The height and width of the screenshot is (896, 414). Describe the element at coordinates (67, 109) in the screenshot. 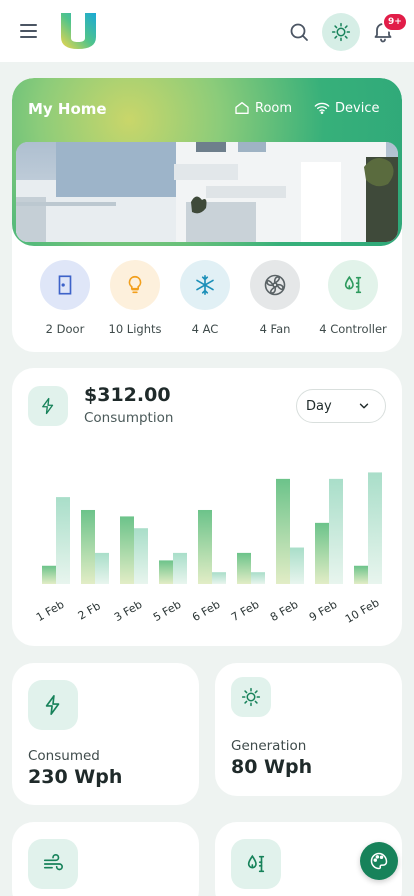

I see `home-title: My Home` at that location.